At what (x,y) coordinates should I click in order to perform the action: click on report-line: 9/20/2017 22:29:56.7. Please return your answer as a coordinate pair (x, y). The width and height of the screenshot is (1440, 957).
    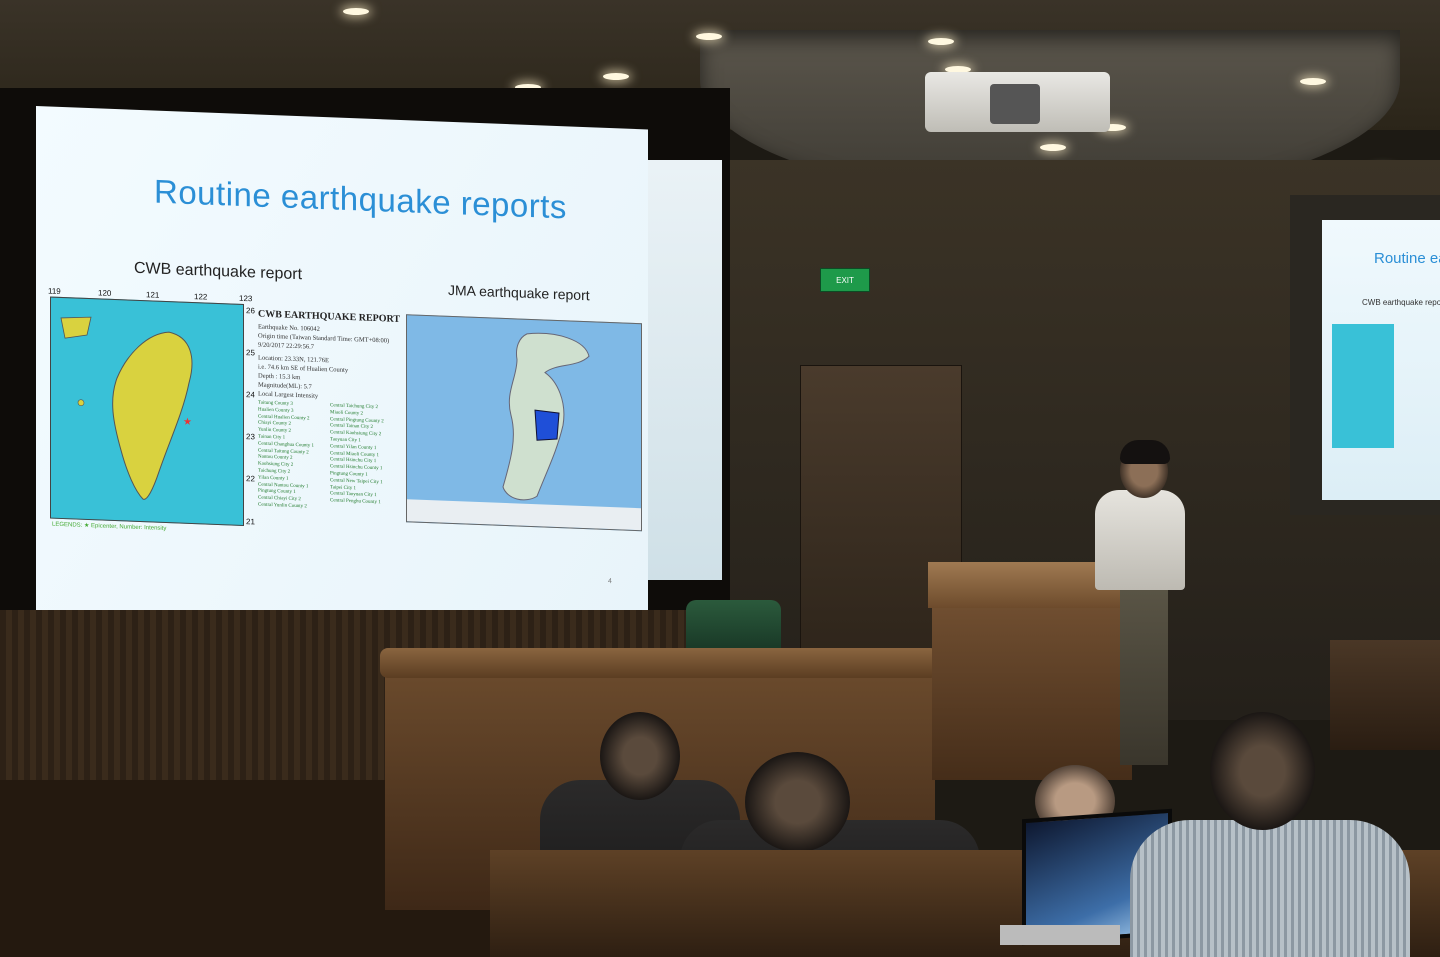
    Looking at the image, I should click on (286, 346).